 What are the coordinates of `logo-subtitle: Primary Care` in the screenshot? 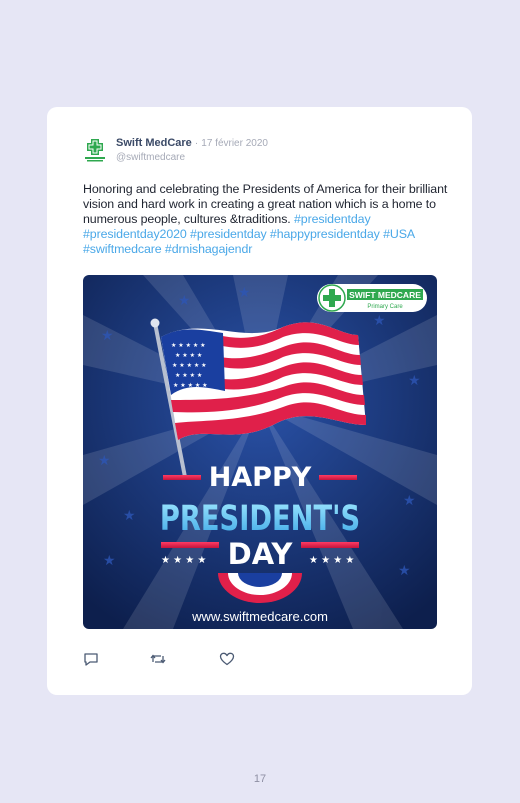 It's located at (385, 307).